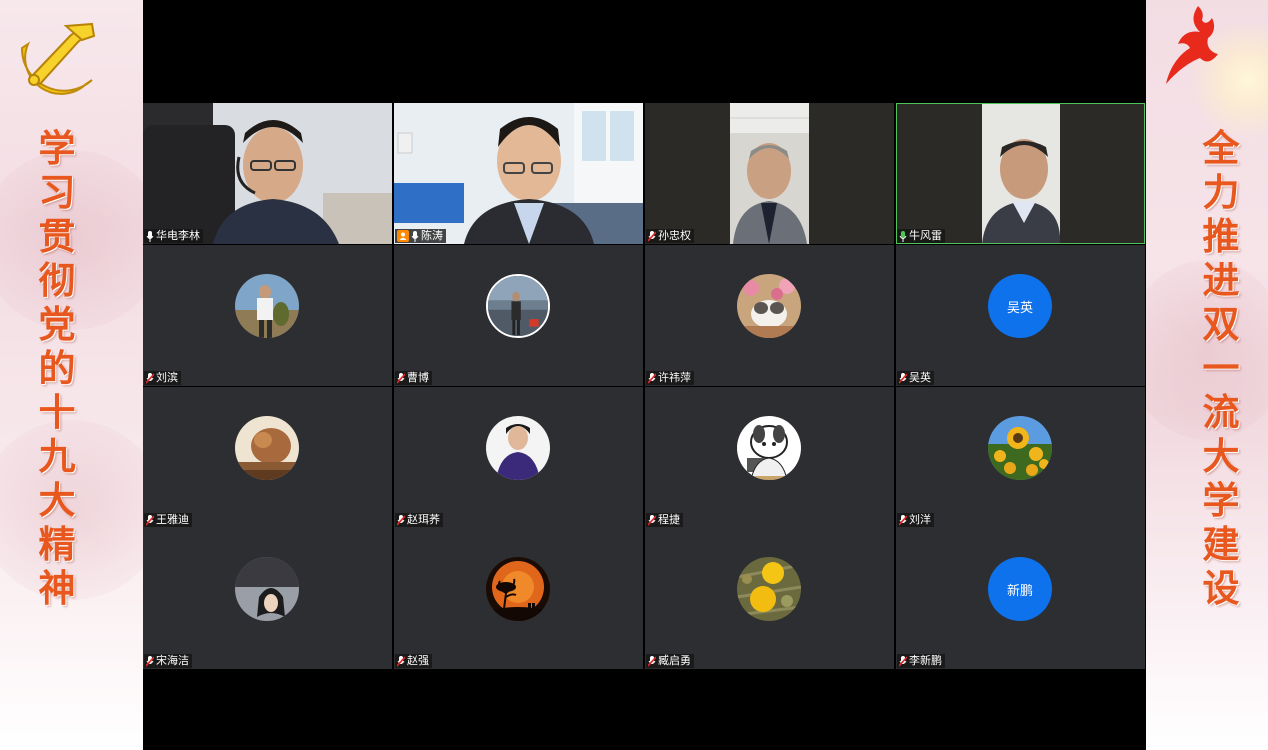  What do you see at coordinates (920, 377) in the screenshot?
I see `participant-name: 吴英` at bounding box center [920, 377].